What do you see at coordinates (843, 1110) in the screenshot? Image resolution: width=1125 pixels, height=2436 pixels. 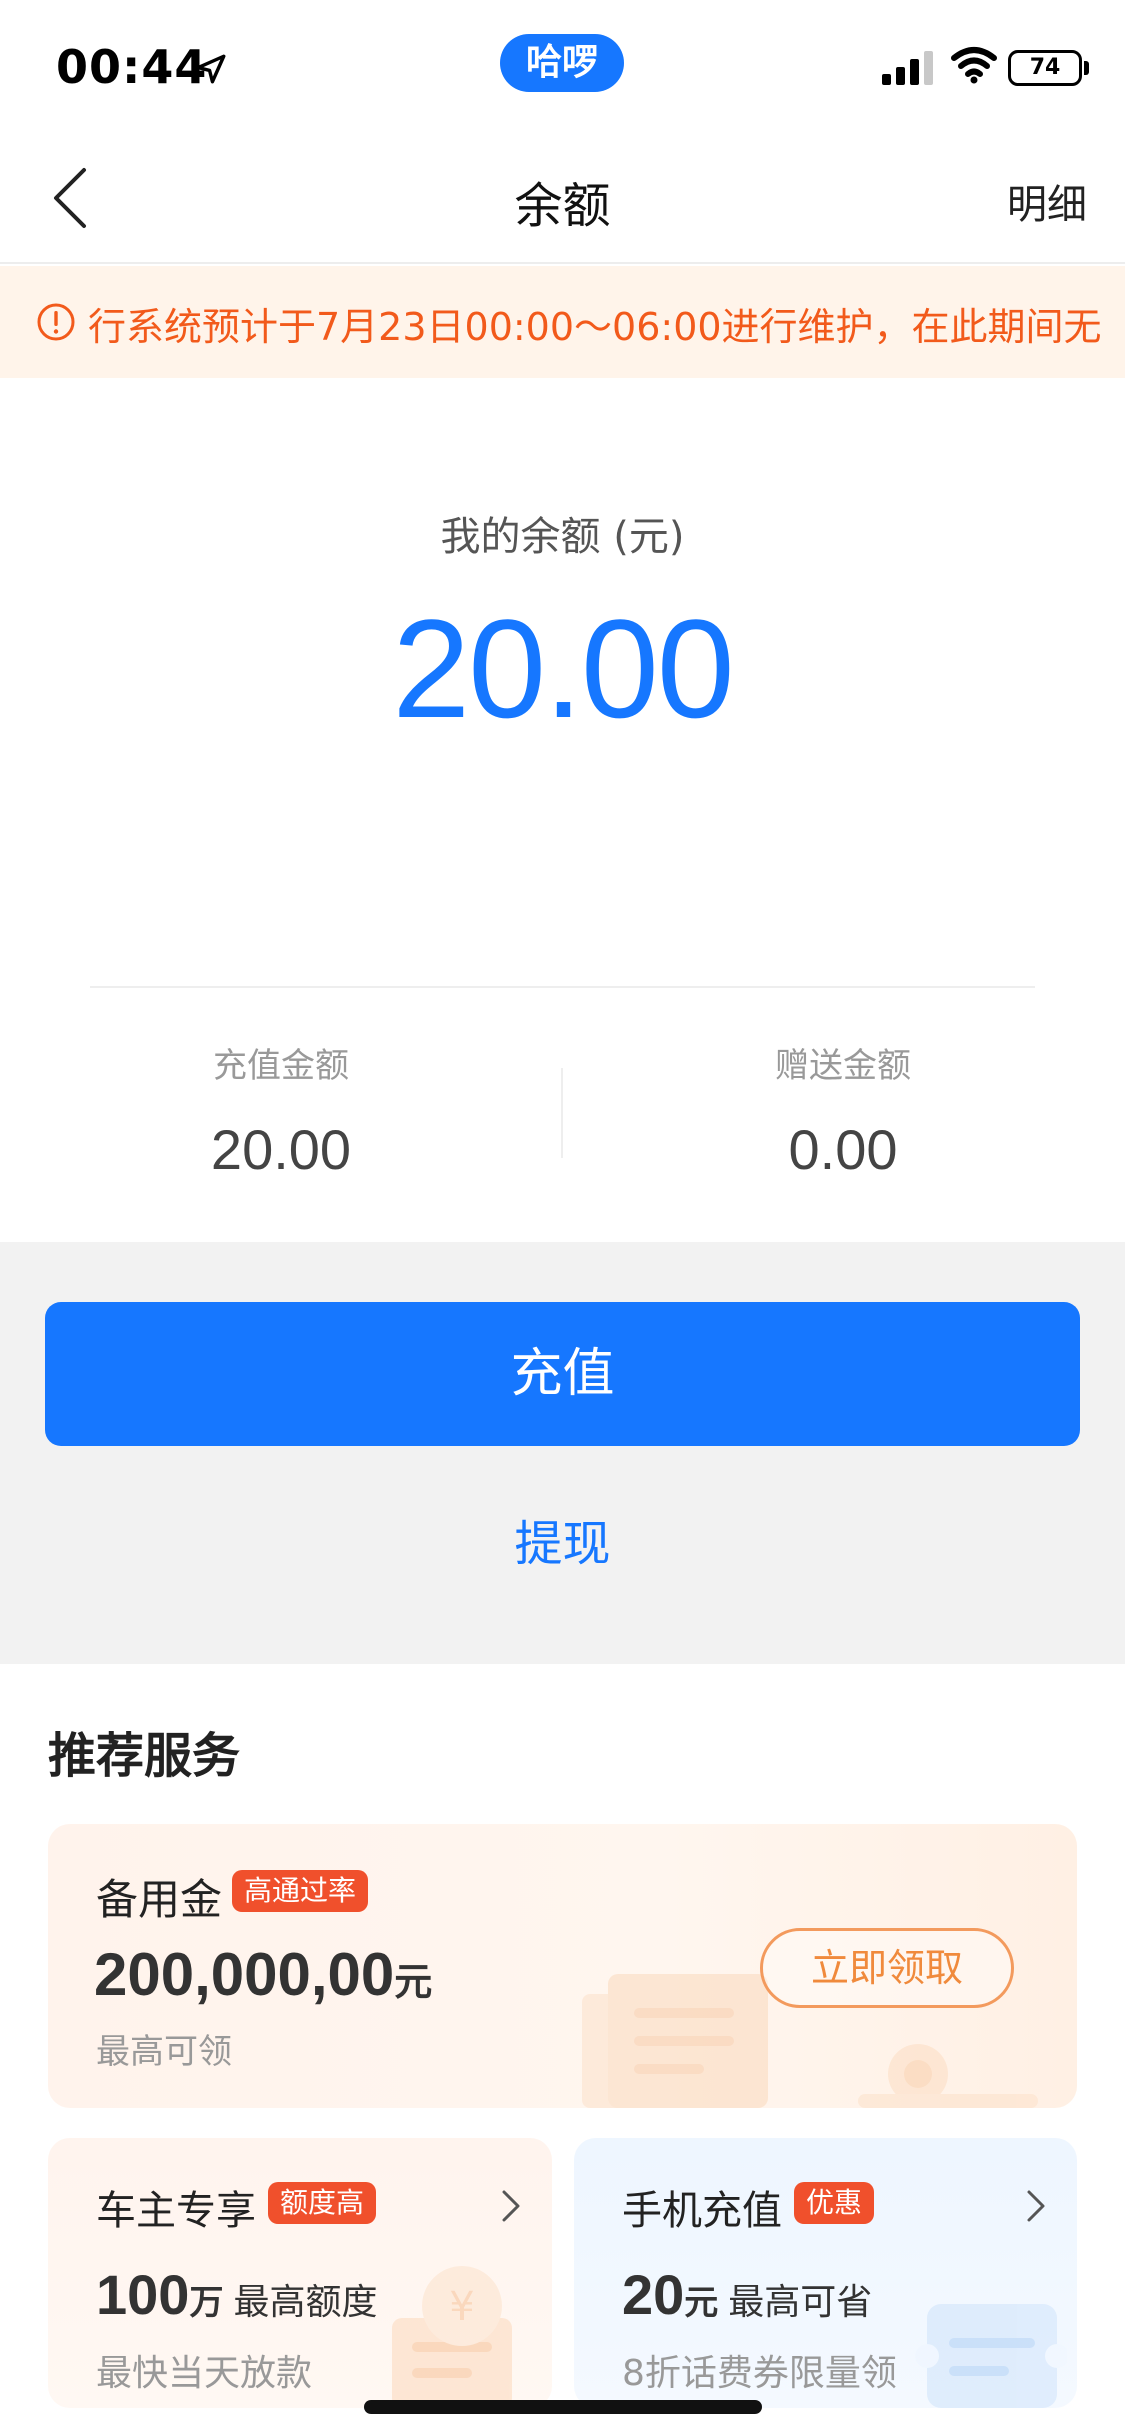 I see `gift-amount-block: 赠送金额 0.00` at bounding box center [843, 1110].